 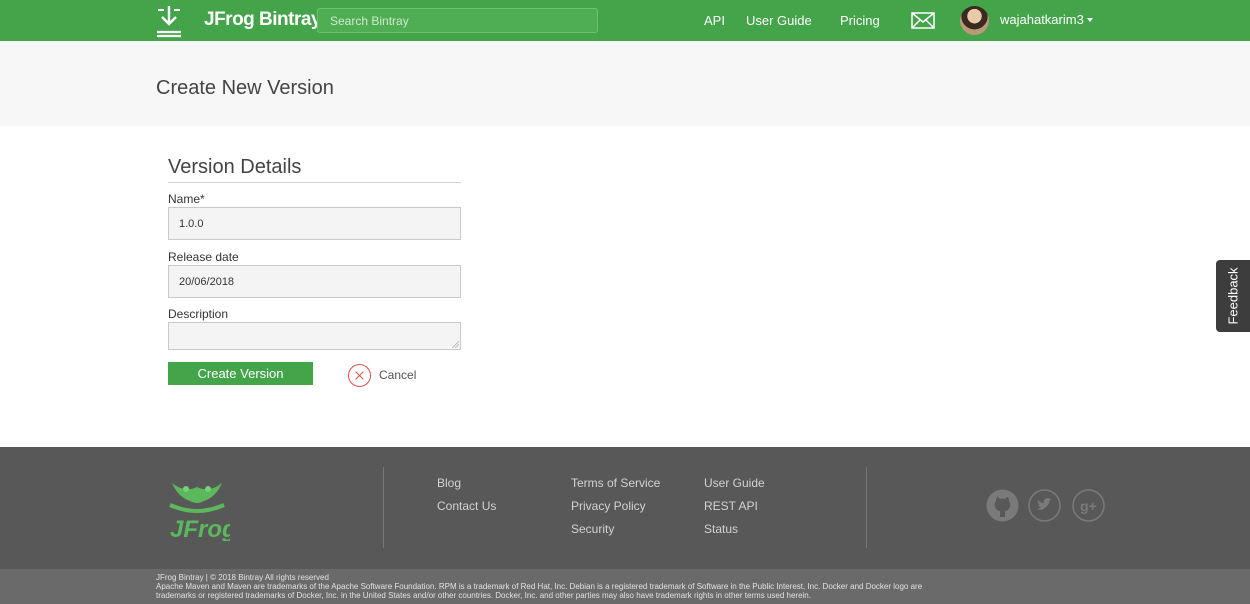 I want to click on footer-link-blog: Blog, so click(x=449, y=483).